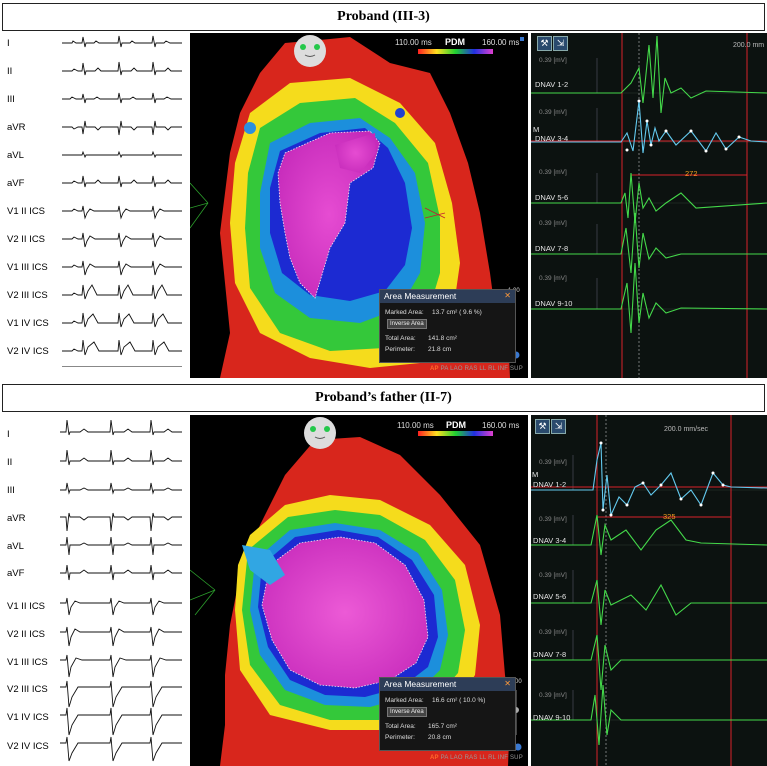  What do you see at coordinates (550, 484) in the screenshot?
I see `egm-label-dnav-1-2: DNAV 1-2` at bounding box center [550, 484].